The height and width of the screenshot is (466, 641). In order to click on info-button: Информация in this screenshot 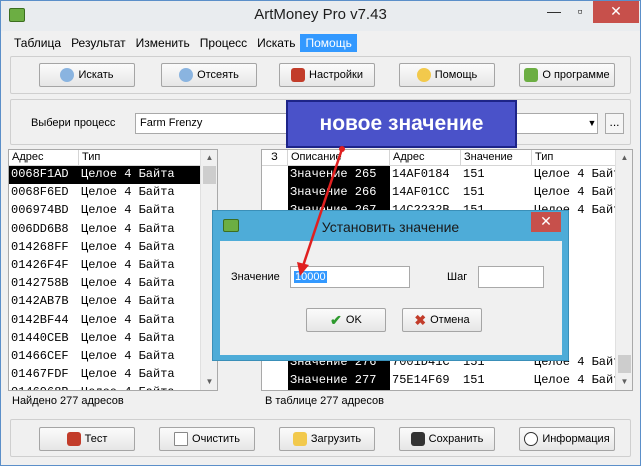, I will do `click(567, 439)`.